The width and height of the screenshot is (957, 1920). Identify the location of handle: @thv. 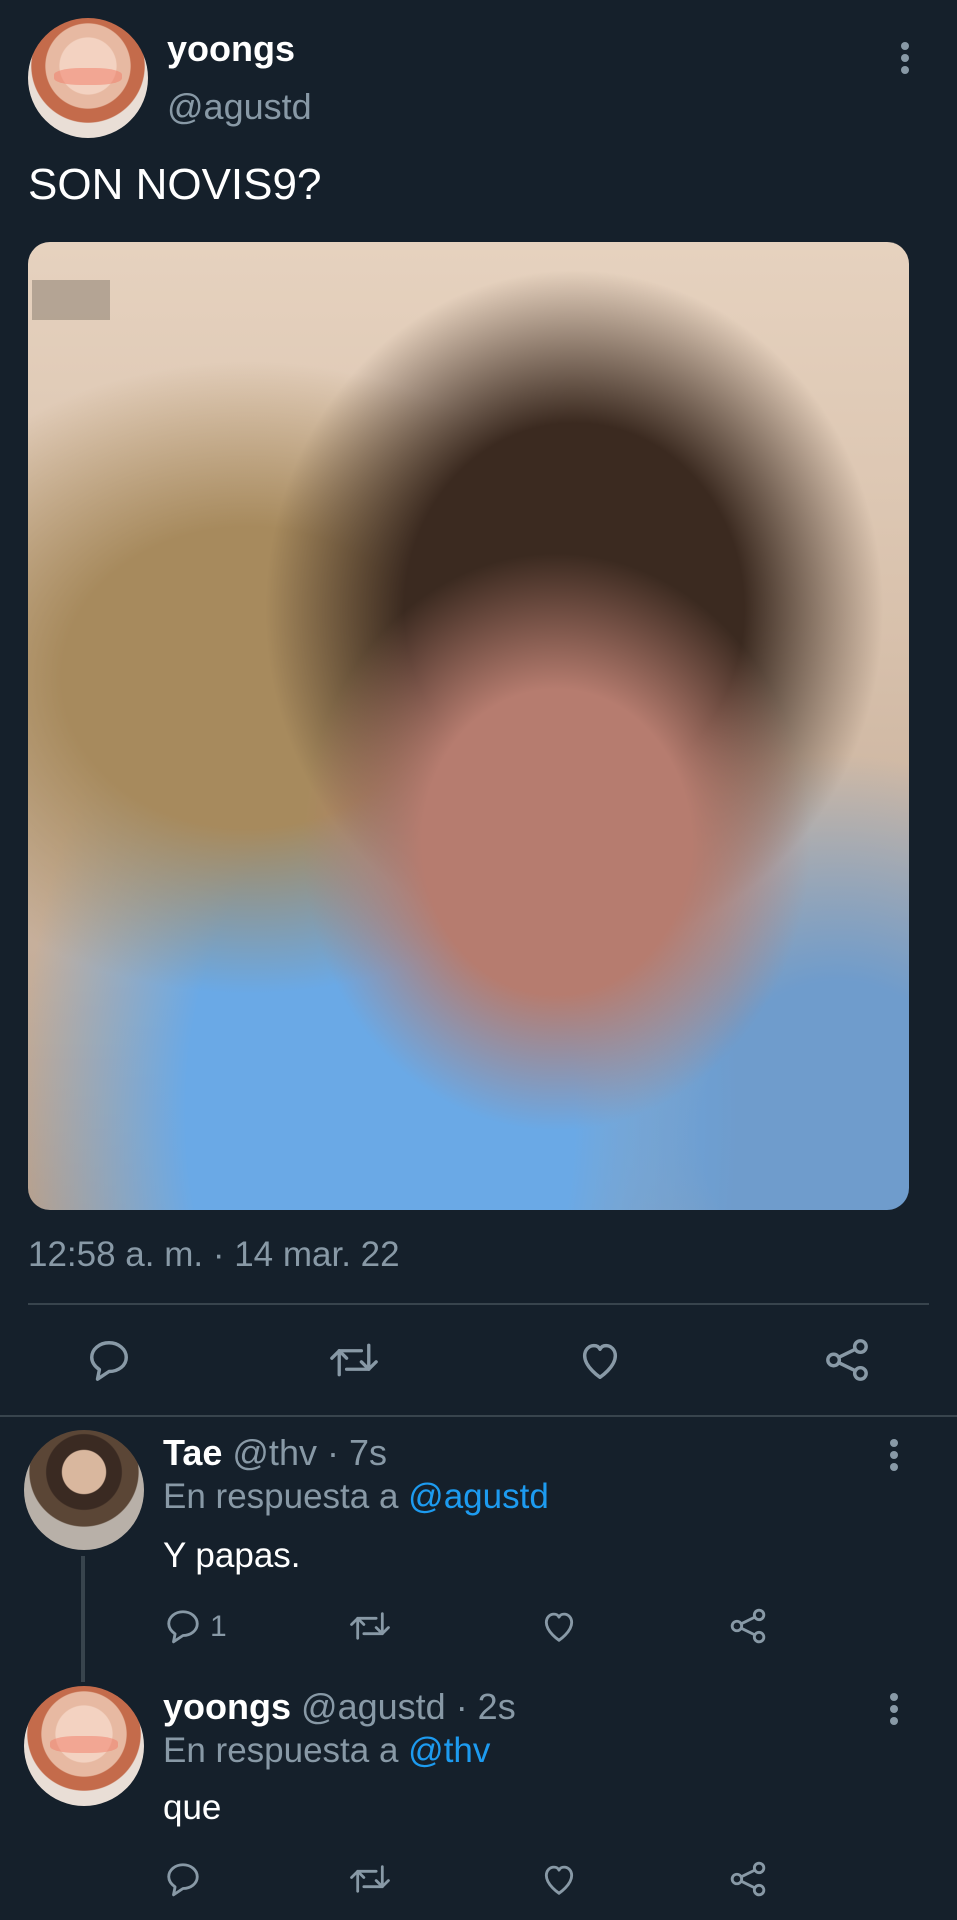
(274, 1452).